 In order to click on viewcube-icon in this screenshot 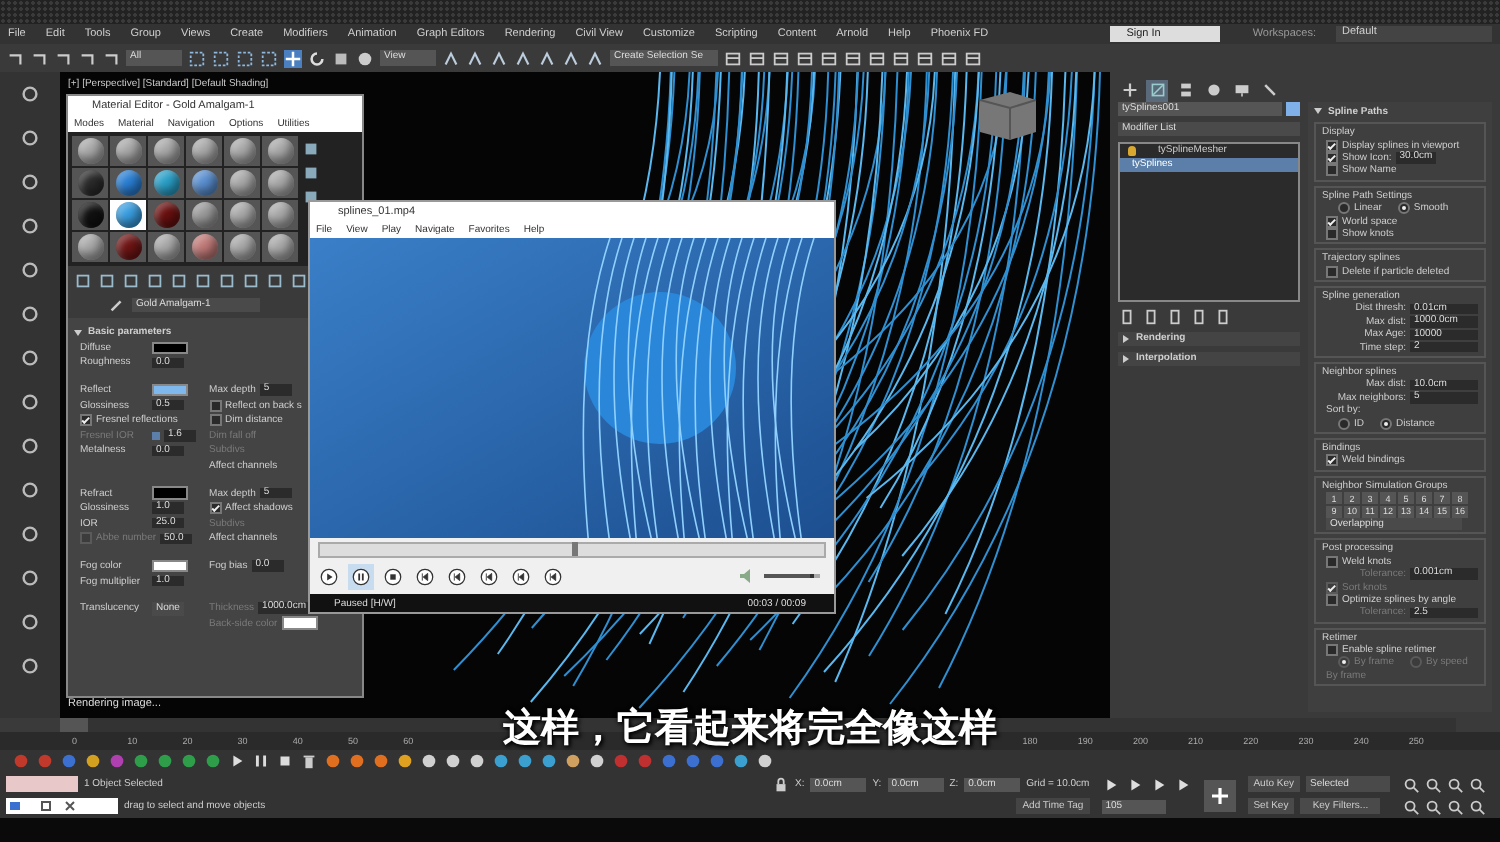, I will do `click(1008, 116)`.